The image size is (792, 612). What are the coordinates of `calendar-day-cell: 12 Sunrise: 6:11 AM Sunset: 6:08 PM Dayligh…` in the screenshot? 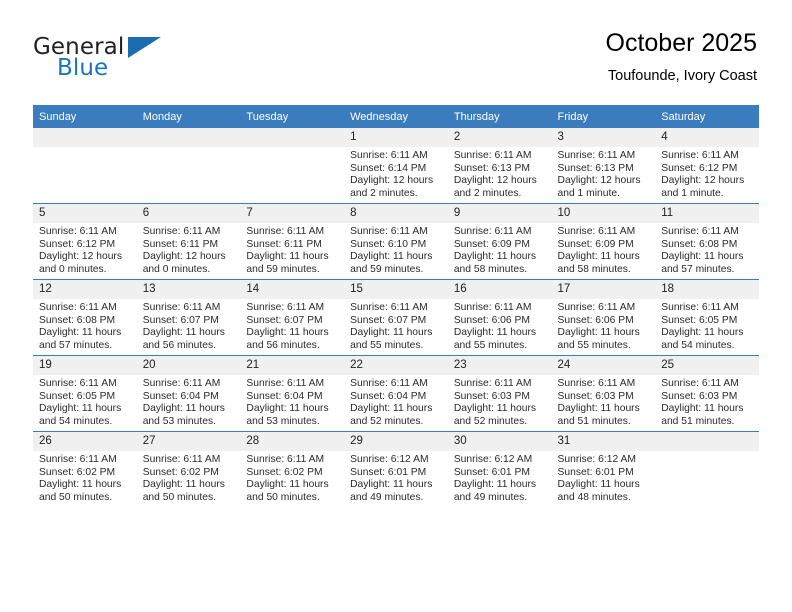 It's located at (85, 317).